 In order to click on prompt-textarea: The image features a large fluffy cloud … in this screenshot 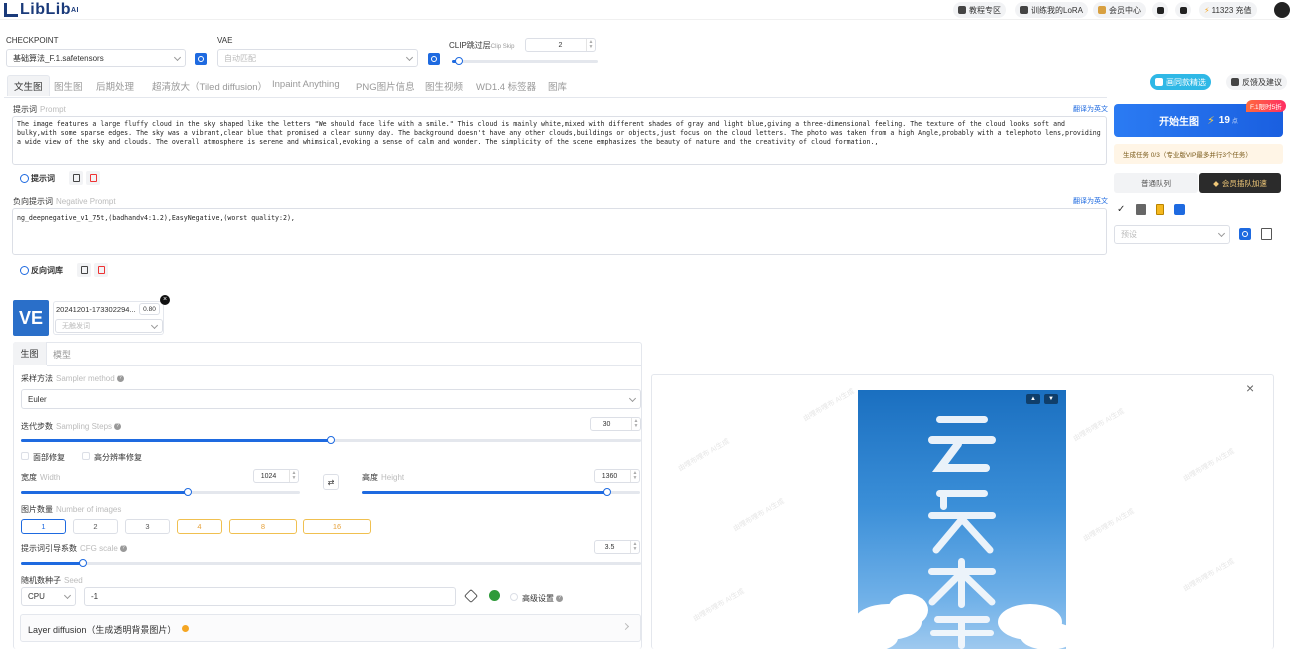, I will do `click(559, 140)`.